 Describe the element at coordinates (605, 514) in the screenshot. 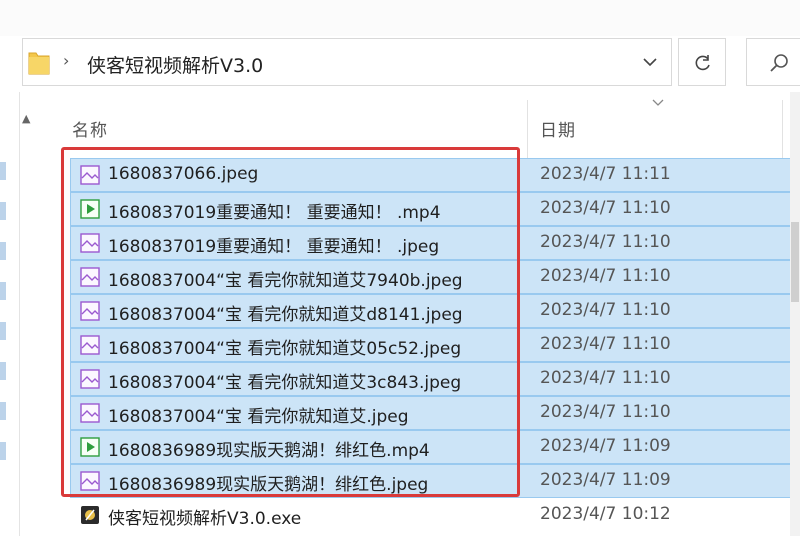

I see `file-date-modified: 2023/4/7 10:12` at that location.